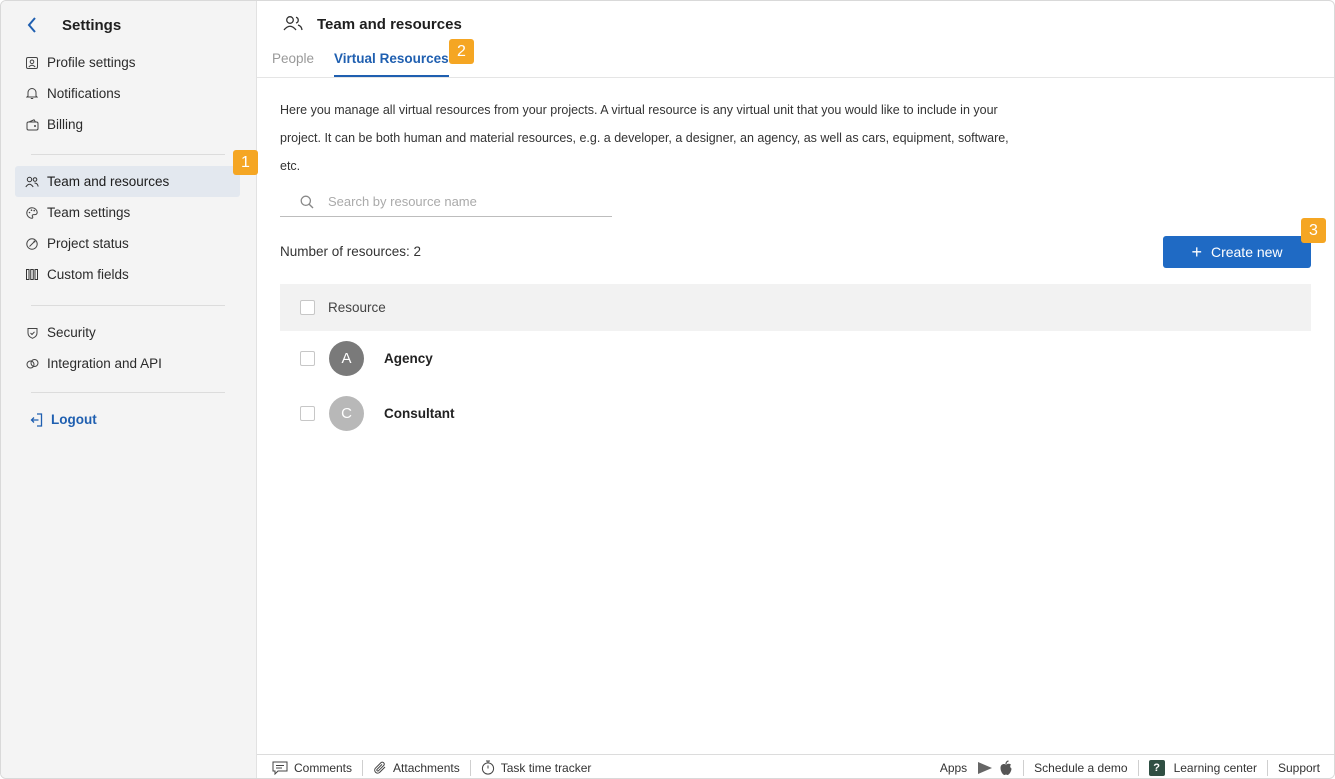  What do you see at coordinates (468, 201) in the screenshot?
I see `search-input` at bounding box center [468, 201].